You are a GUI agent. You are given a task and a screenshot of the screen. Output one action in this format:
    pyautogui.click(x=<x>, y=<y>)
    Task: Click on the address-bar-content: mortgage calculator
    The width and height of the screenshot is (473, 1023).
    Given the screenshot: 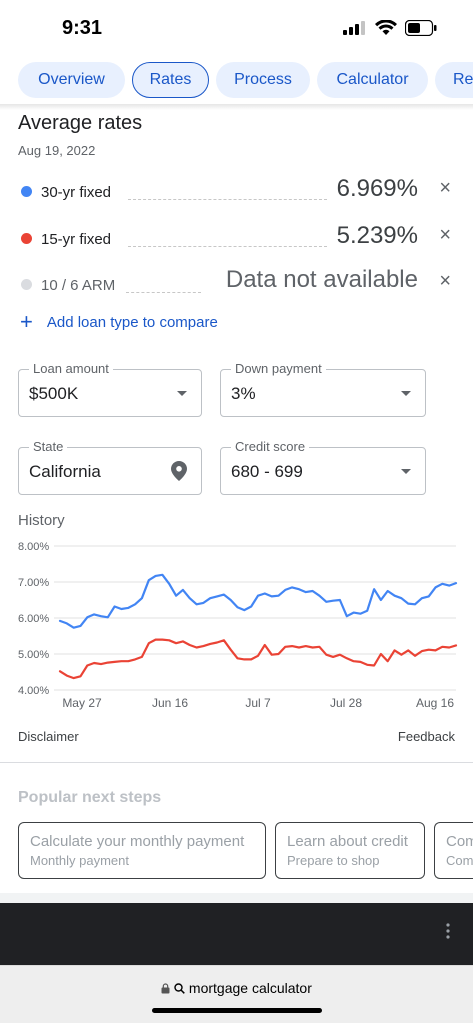 What is the action you would take?
    pyautogui.click(x=236, y=988)
    